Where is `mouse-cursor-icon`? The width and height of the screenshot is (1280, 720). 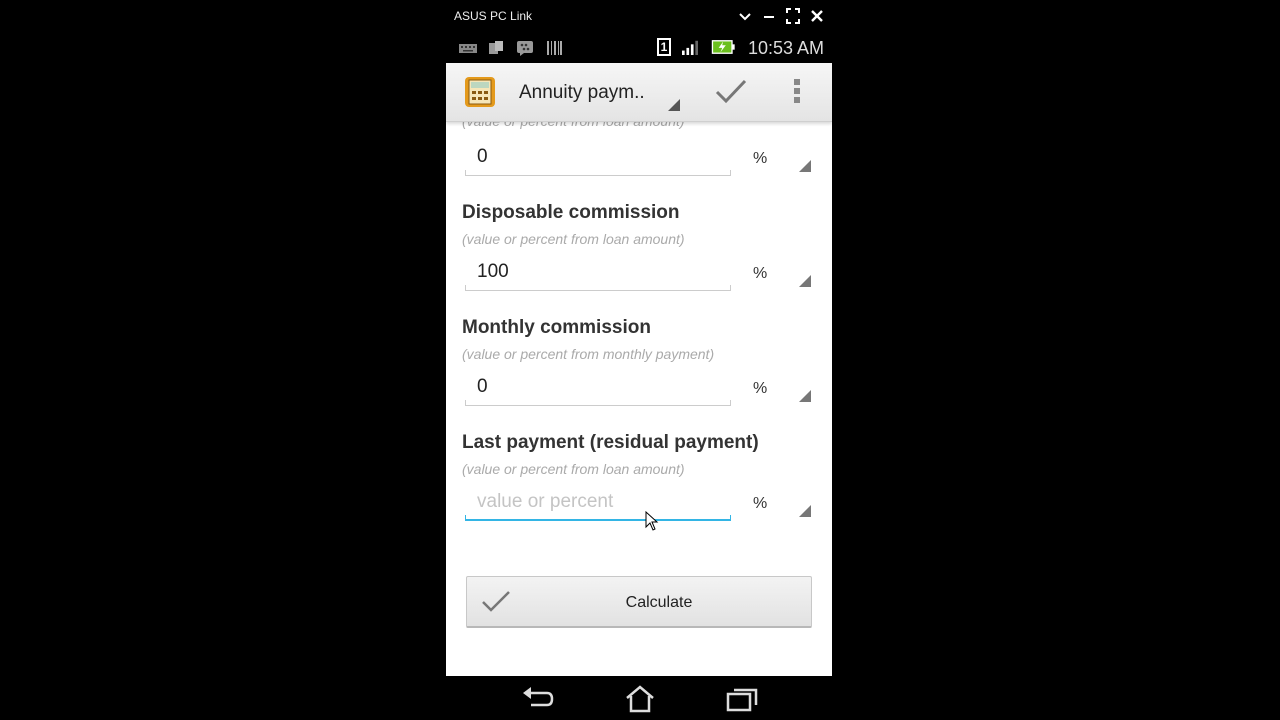 mouse-cursor-icon is located at coordinates (652, 521).